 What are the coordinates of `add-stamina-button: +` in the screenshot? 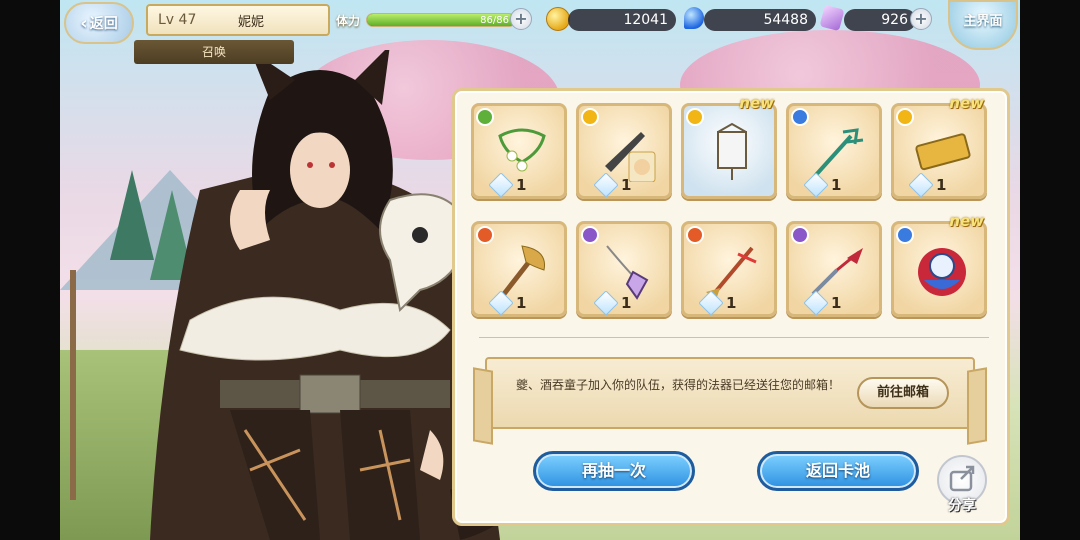 It's located at (521, 19).